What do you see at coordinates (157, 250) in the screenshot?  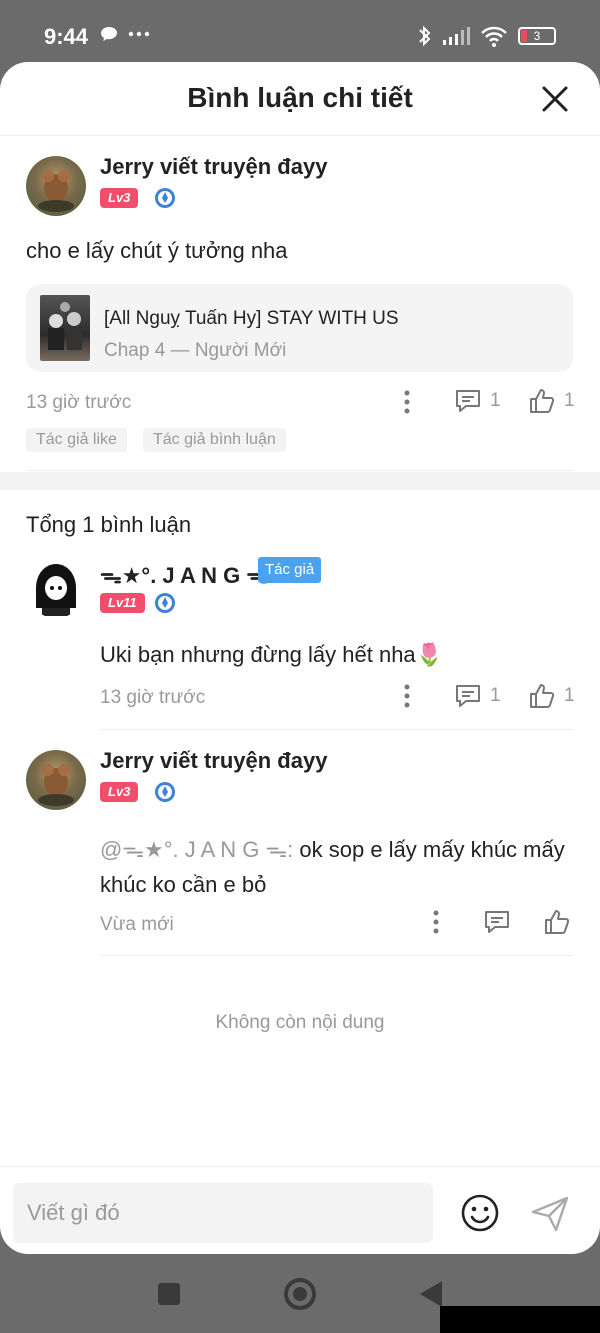 I see `comment-text: cho e lấy chút ý tưởng nha` at bounding box center [157, 250].